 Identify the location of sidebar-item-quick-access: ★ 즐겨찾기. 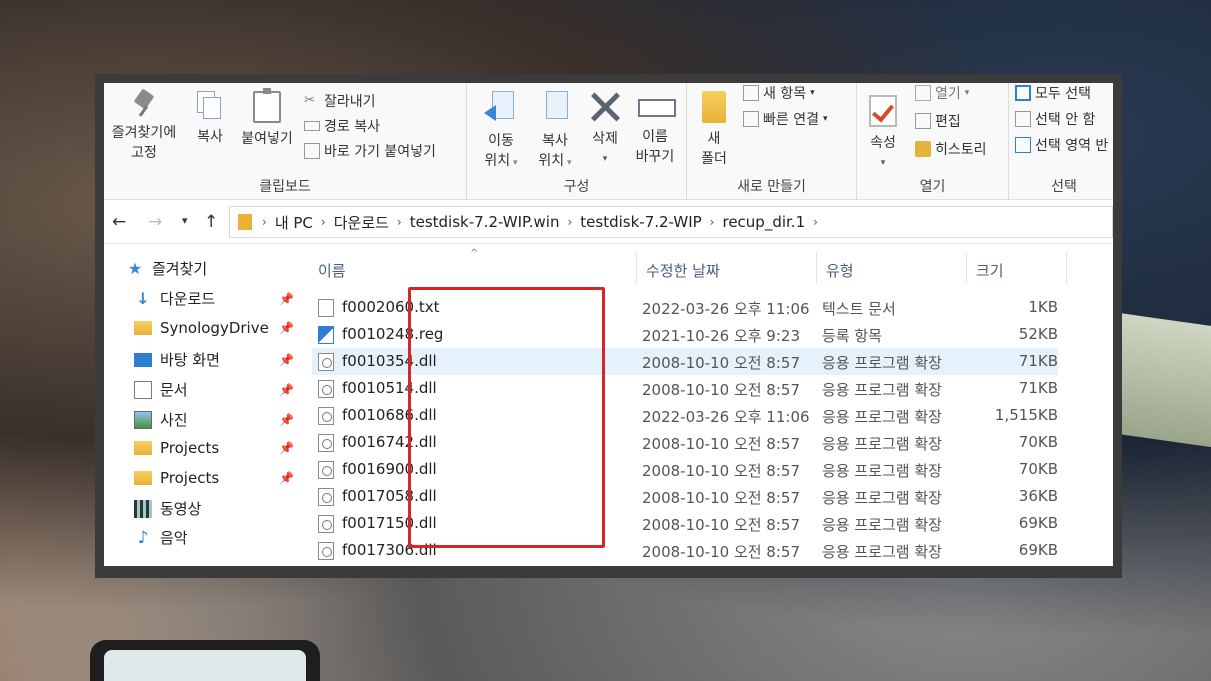
(206, 268).